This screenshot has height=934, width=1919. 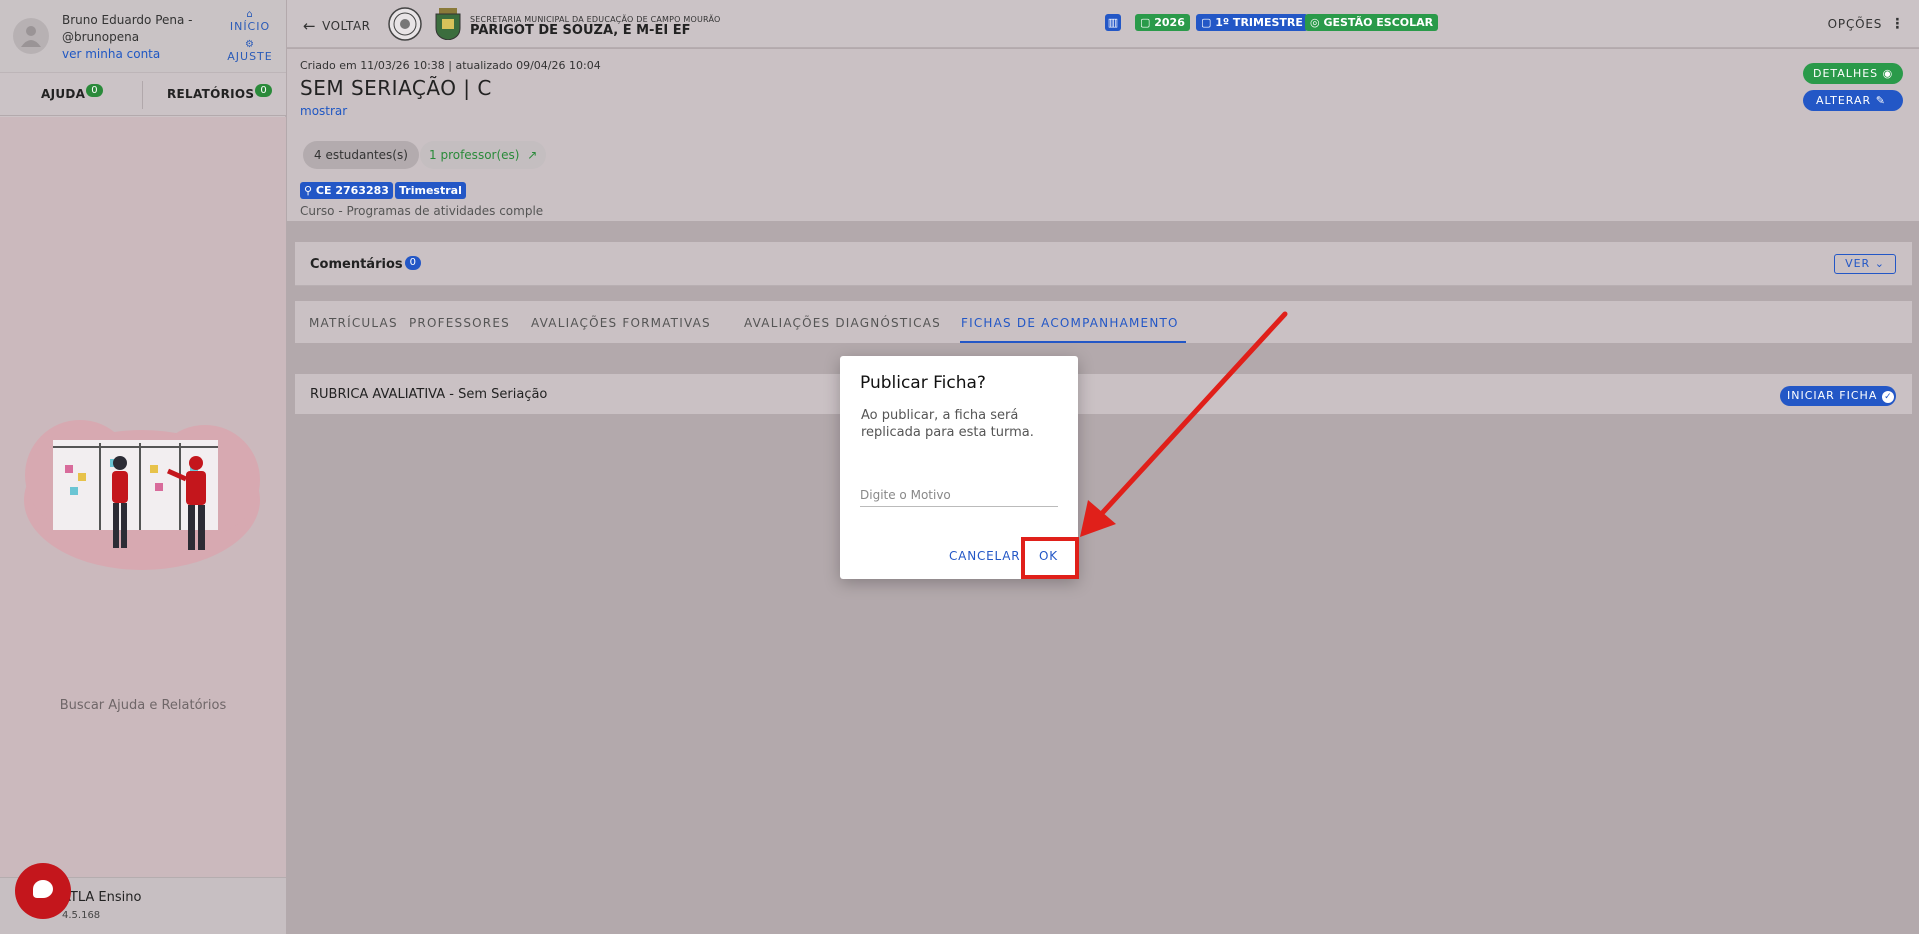 What do you see at coordinates (1184, 424) in the screenshot?
I see `annotation-arrow-icon` at bounding box center [1184, 424].